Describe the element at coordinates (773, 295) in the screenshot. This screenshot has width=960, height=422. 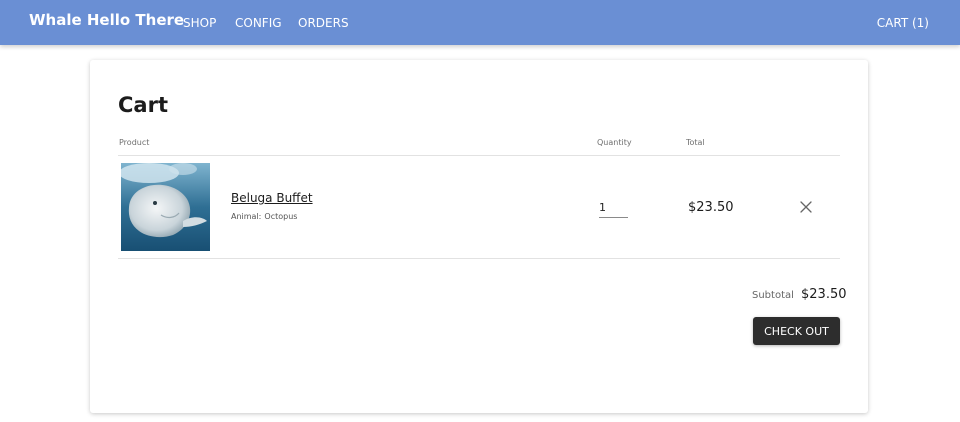
I see `subtotal-label: Subtotal` at that location.